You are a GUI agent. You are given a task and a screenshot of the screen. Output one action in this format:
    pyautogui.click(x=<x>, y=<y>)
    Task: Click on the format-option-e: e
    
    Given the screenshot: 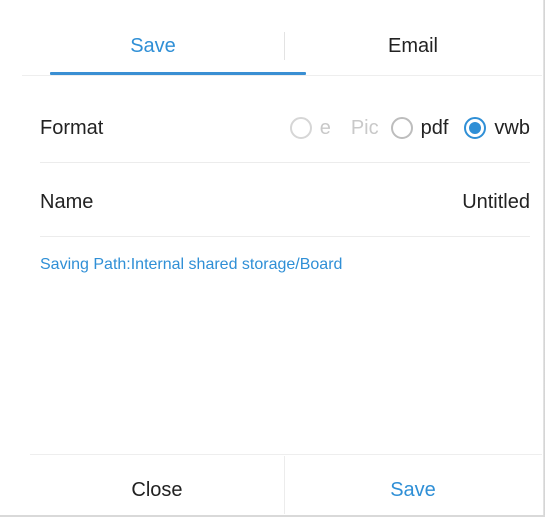 What is the action you would take?
    pyautogui.click(x=310, y=128)
    